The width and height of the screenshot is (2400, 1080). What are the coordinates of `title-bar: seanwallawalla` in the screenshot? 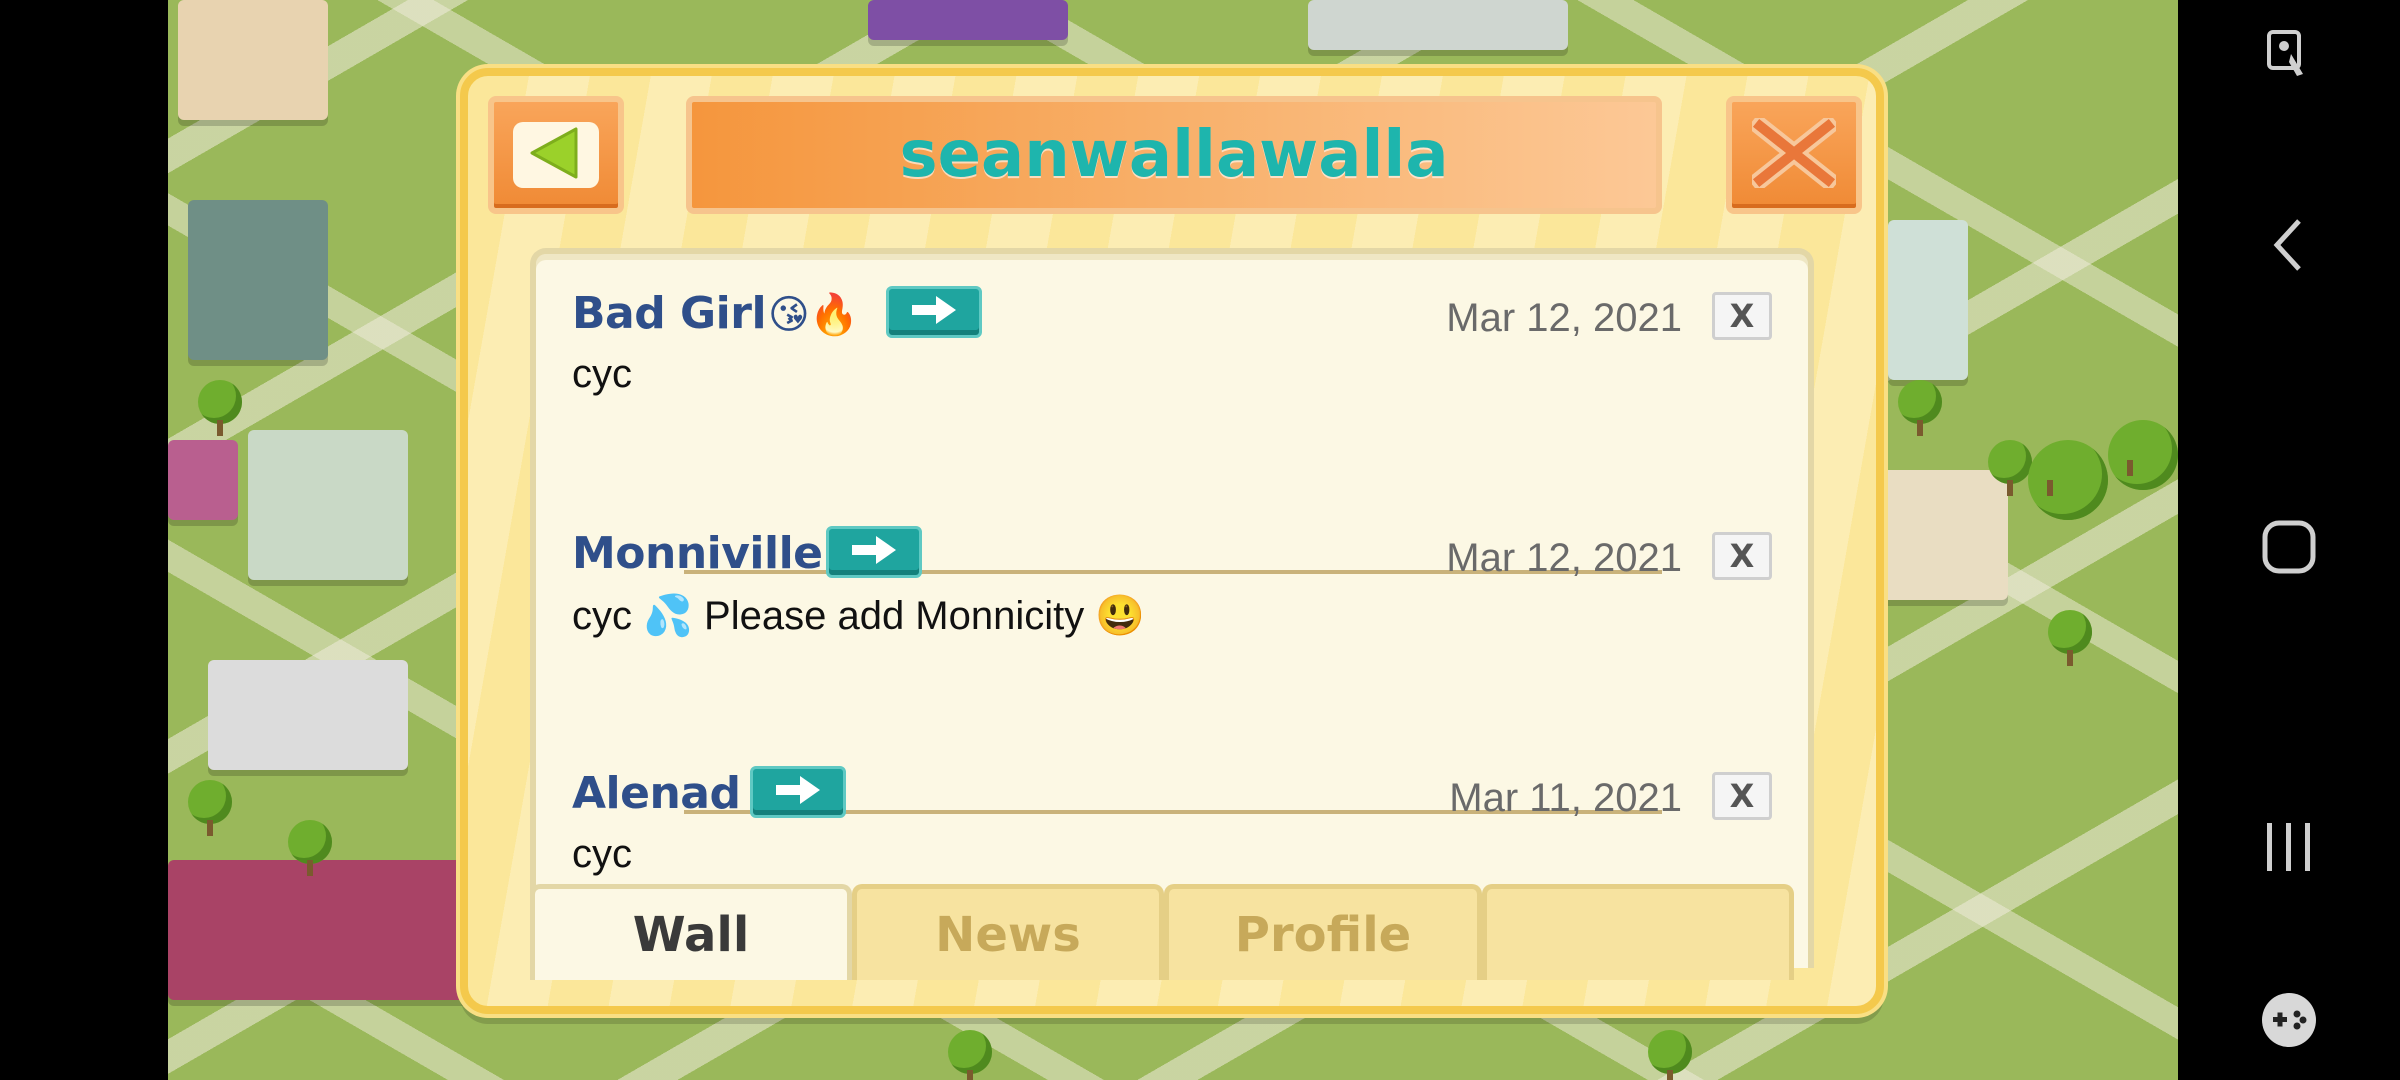 It's located at (1174, 155).